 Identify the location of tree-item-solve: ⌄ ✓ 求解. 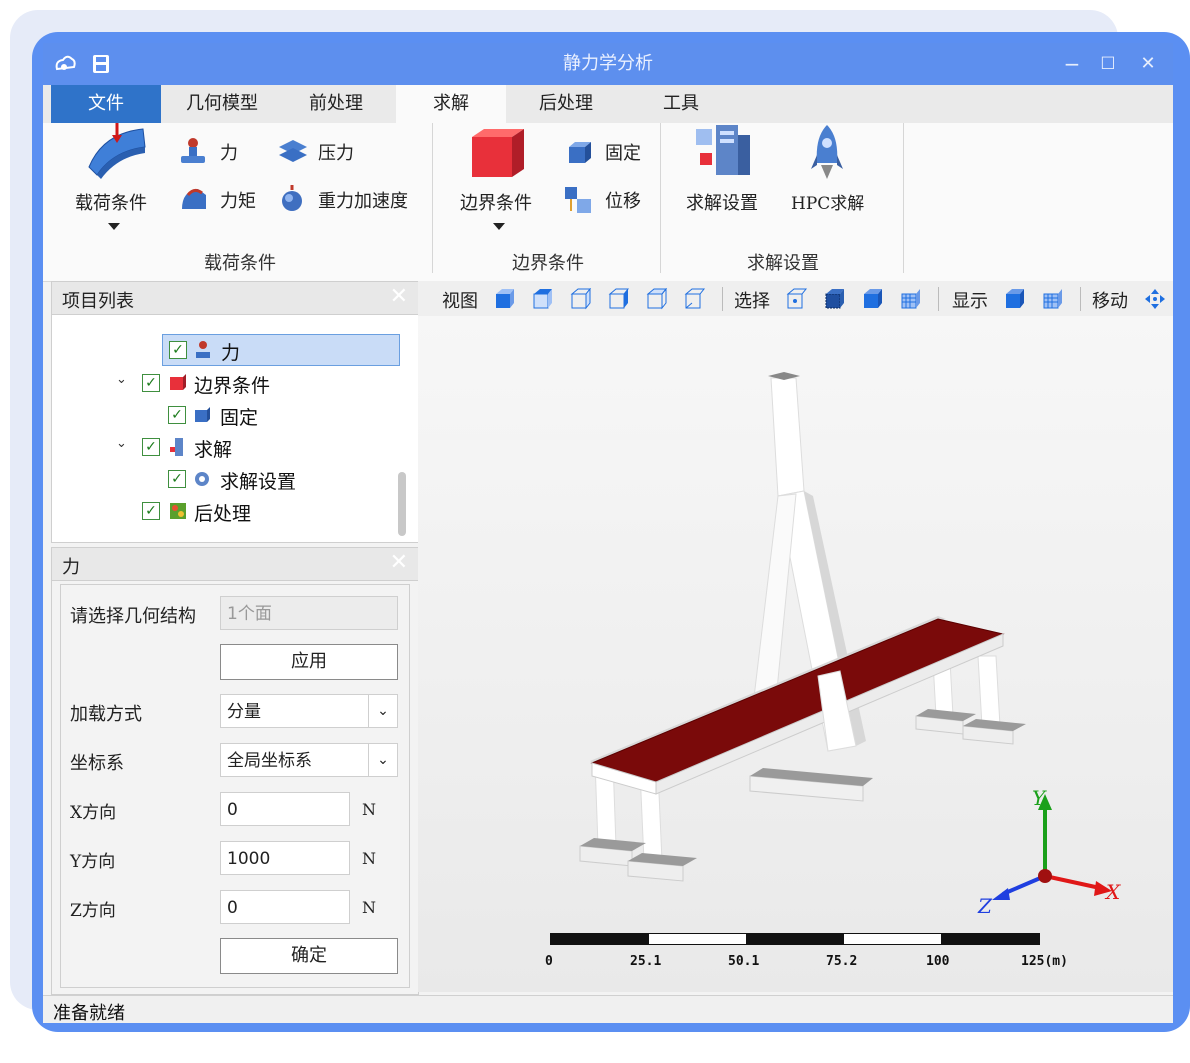
(246, 447).